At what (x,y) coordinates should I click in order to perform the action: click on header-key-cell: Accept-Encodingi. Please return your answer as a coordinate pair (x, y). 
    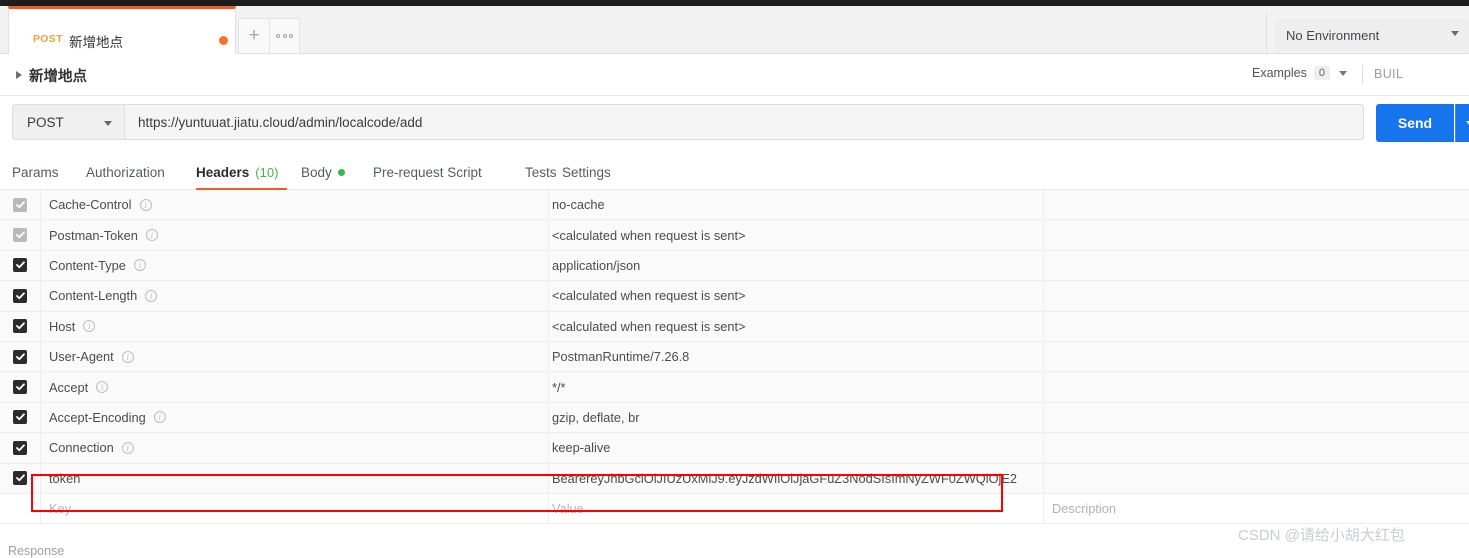
    Looking at the image, I should click on (295, 417).